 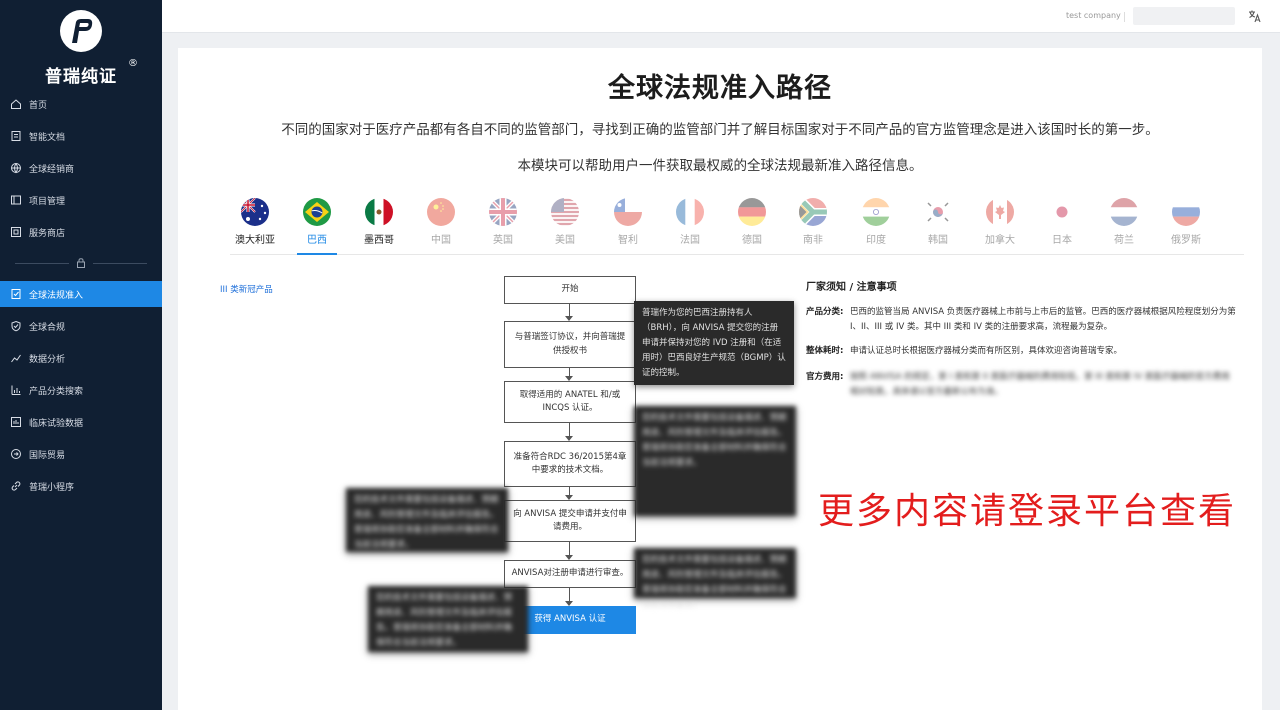 What do you see at coordinates (56, 423) in the screenshot?
I see `sidebar-item-label: 临床试验数据` at bounding box center [56, 423].